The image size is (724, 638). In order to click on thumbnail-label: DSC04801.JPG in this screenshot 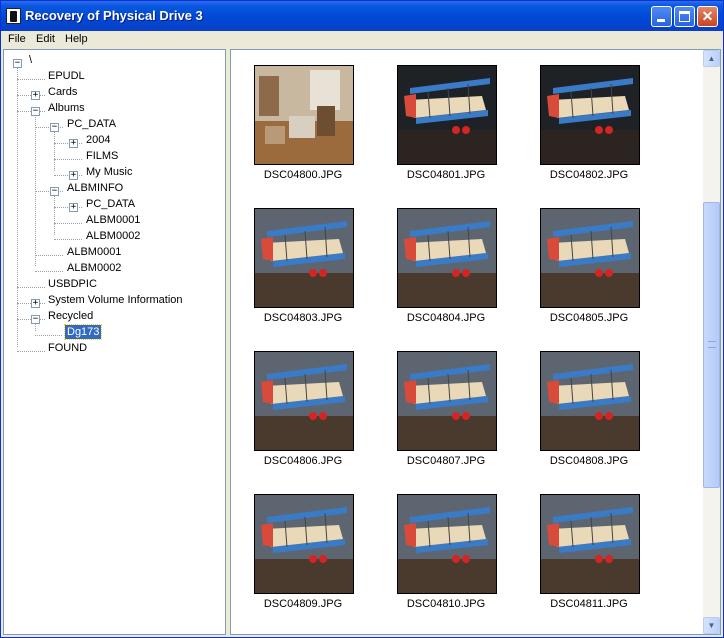, I will do `click(446, 175)`.